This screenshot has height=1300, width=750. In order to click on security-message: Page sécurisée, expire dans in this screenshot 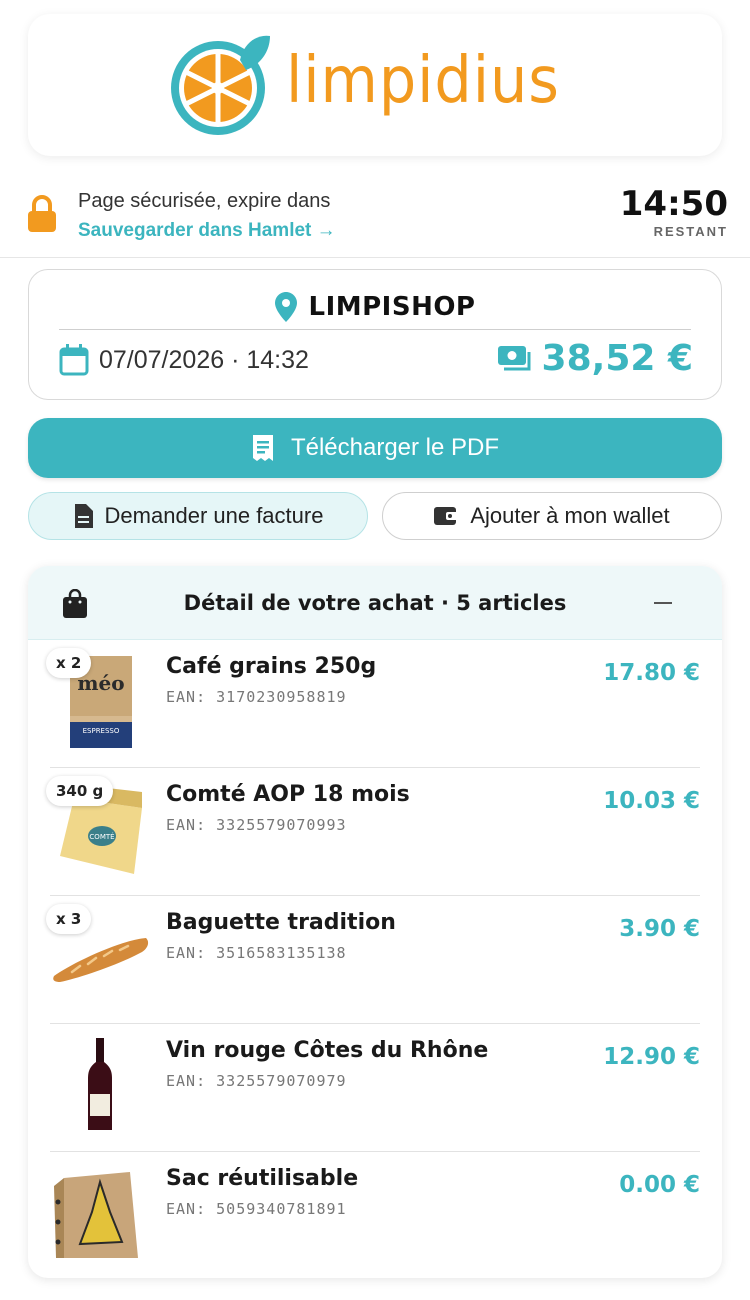, I will do `click(204, 201)`.